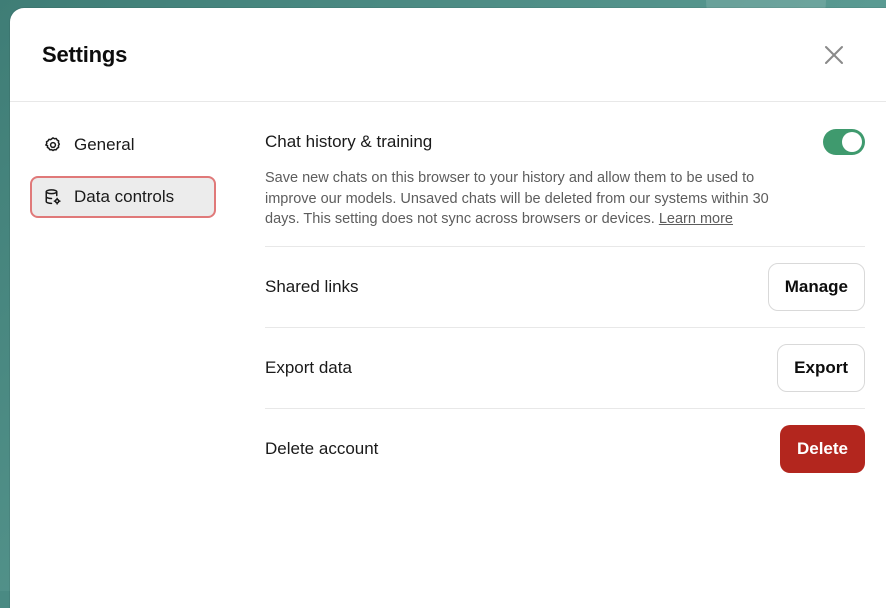 The width and height of the screenshot is (886, 608). What do you see at coordinates (852, 142) in the screenshot?
I see `toggle-knob` at bounding box center [852, 142].